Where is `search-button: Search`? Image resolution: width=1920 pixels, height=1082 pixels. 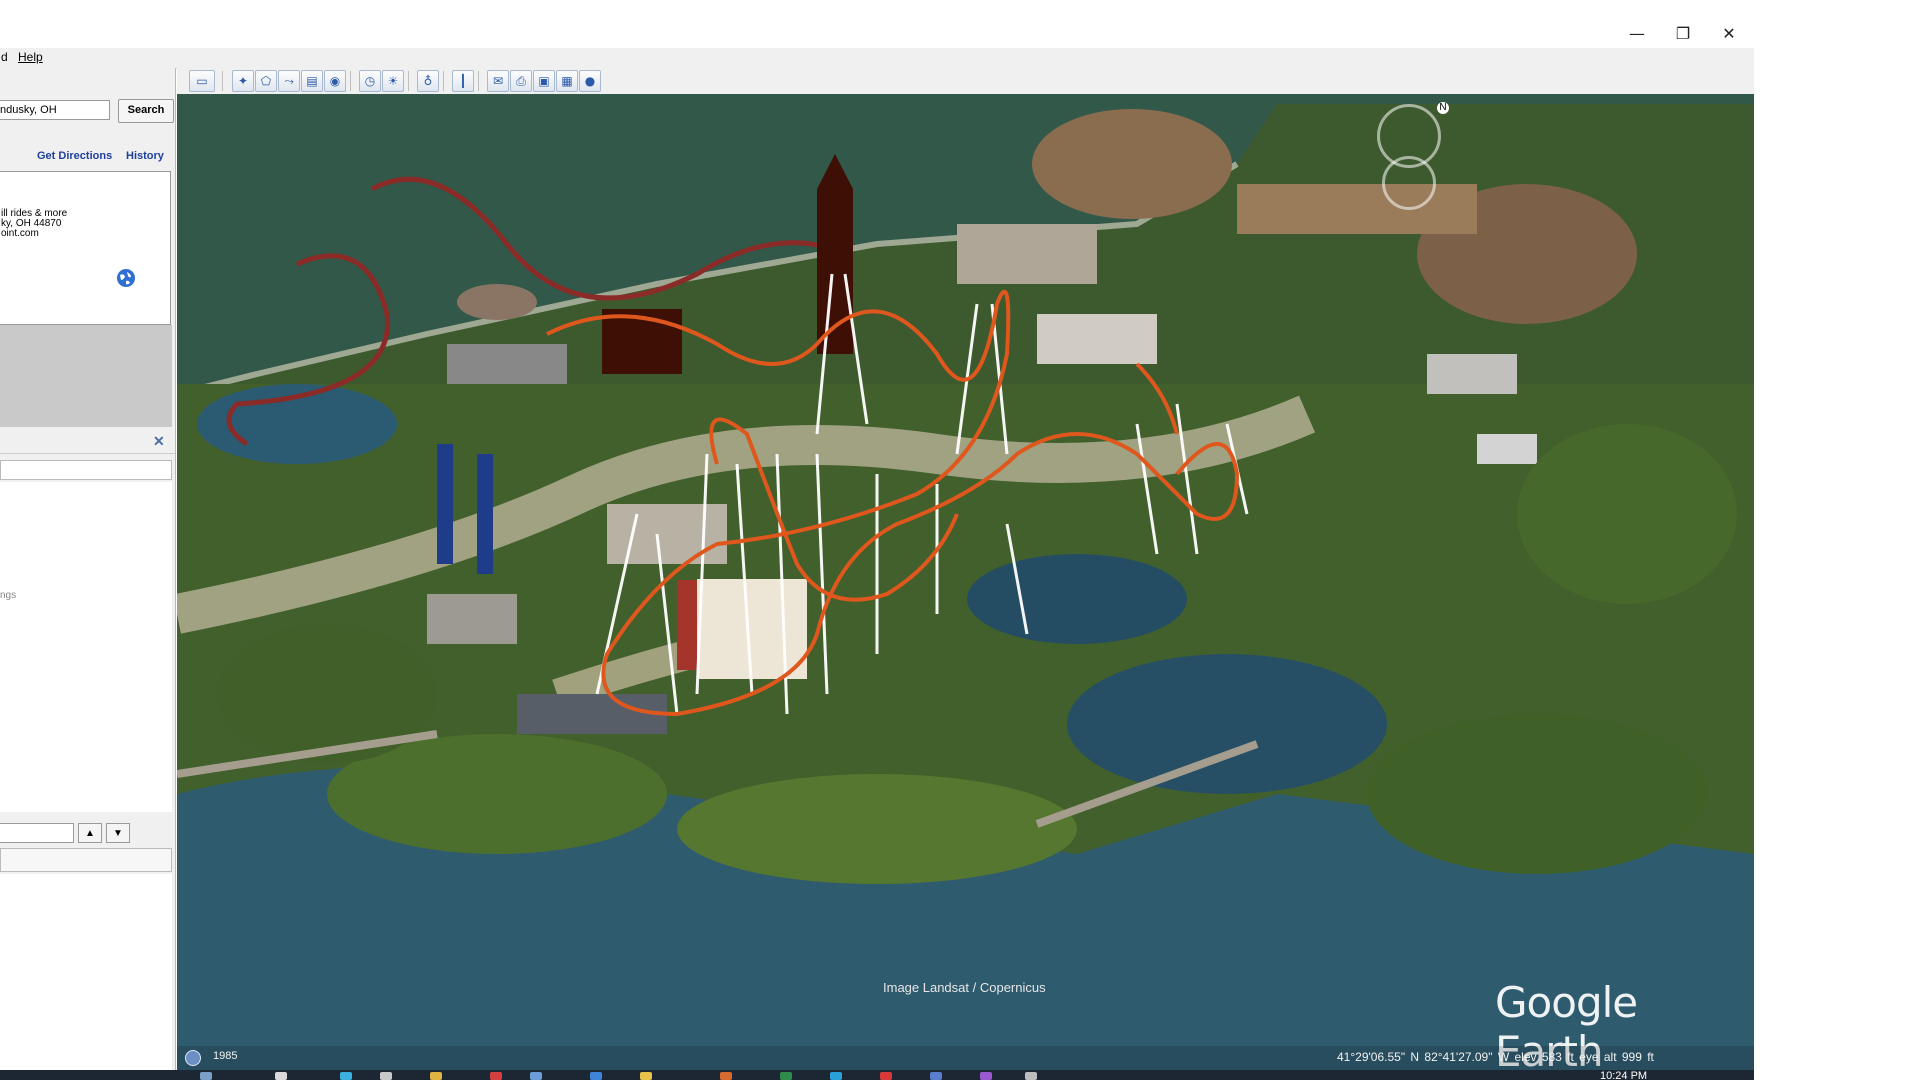
search-button: Search is located at coordinates (146, 111).